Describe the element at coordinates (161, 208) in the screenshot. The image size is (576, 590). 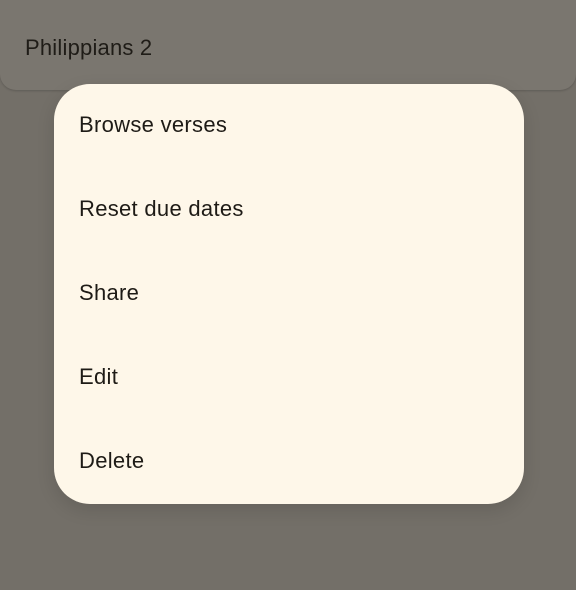
I see `menu-item-label: Reset due dates` at that location.